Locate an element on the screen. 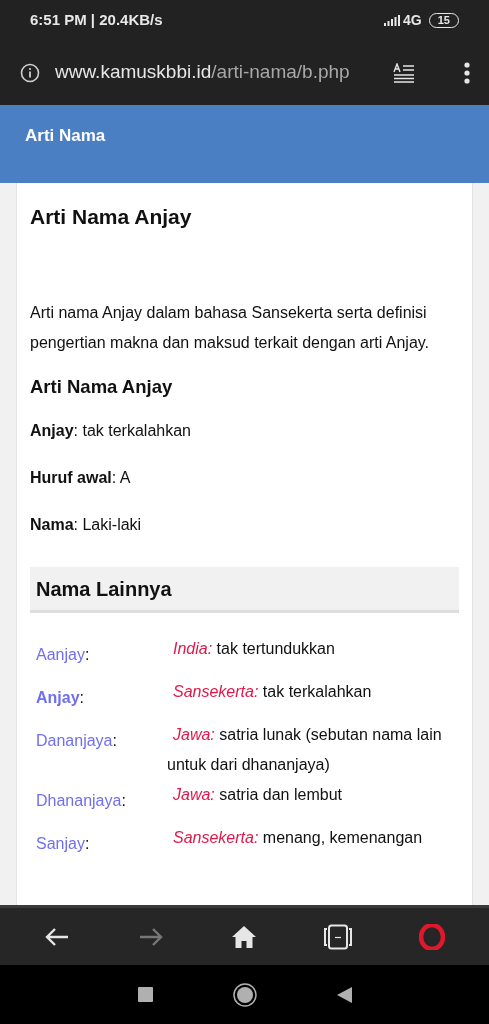 Image resolution: width=489 pixels, height=1024 pixels. name-link: Sanjay is located at coordinates (60, 843).